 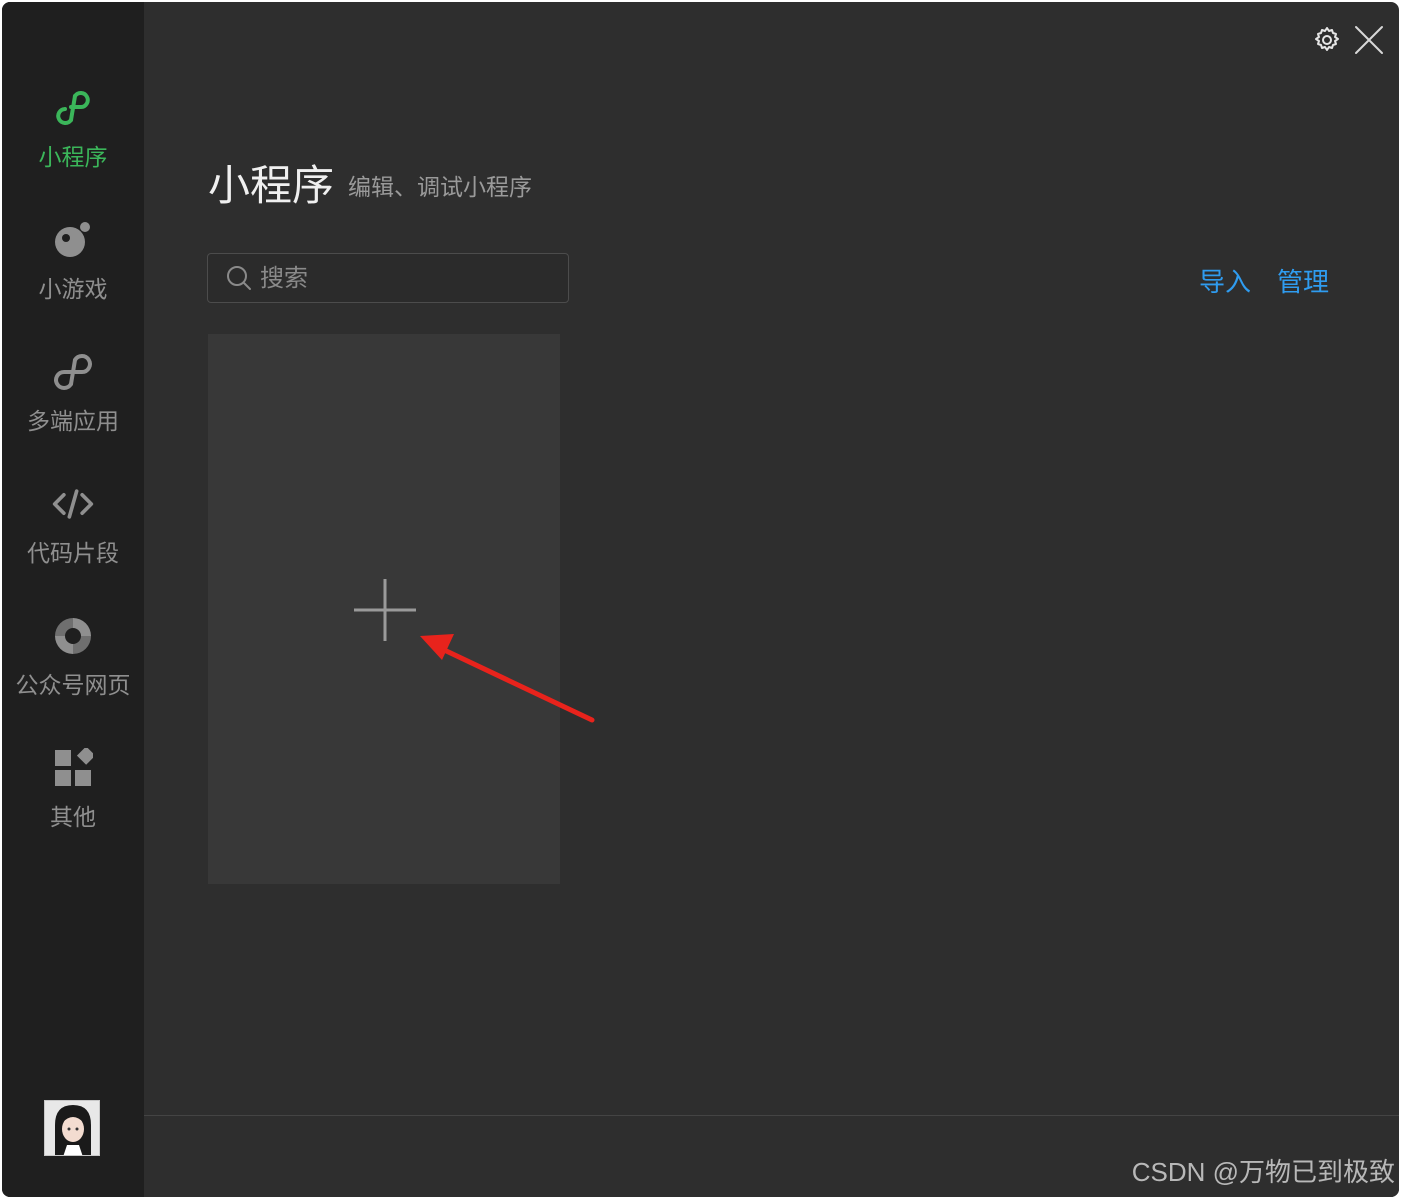 What do you see at coordinates (73, 158) in the screenshot?
I see `sidebar-item-label: 小程序` at bounding box center [73, 158].